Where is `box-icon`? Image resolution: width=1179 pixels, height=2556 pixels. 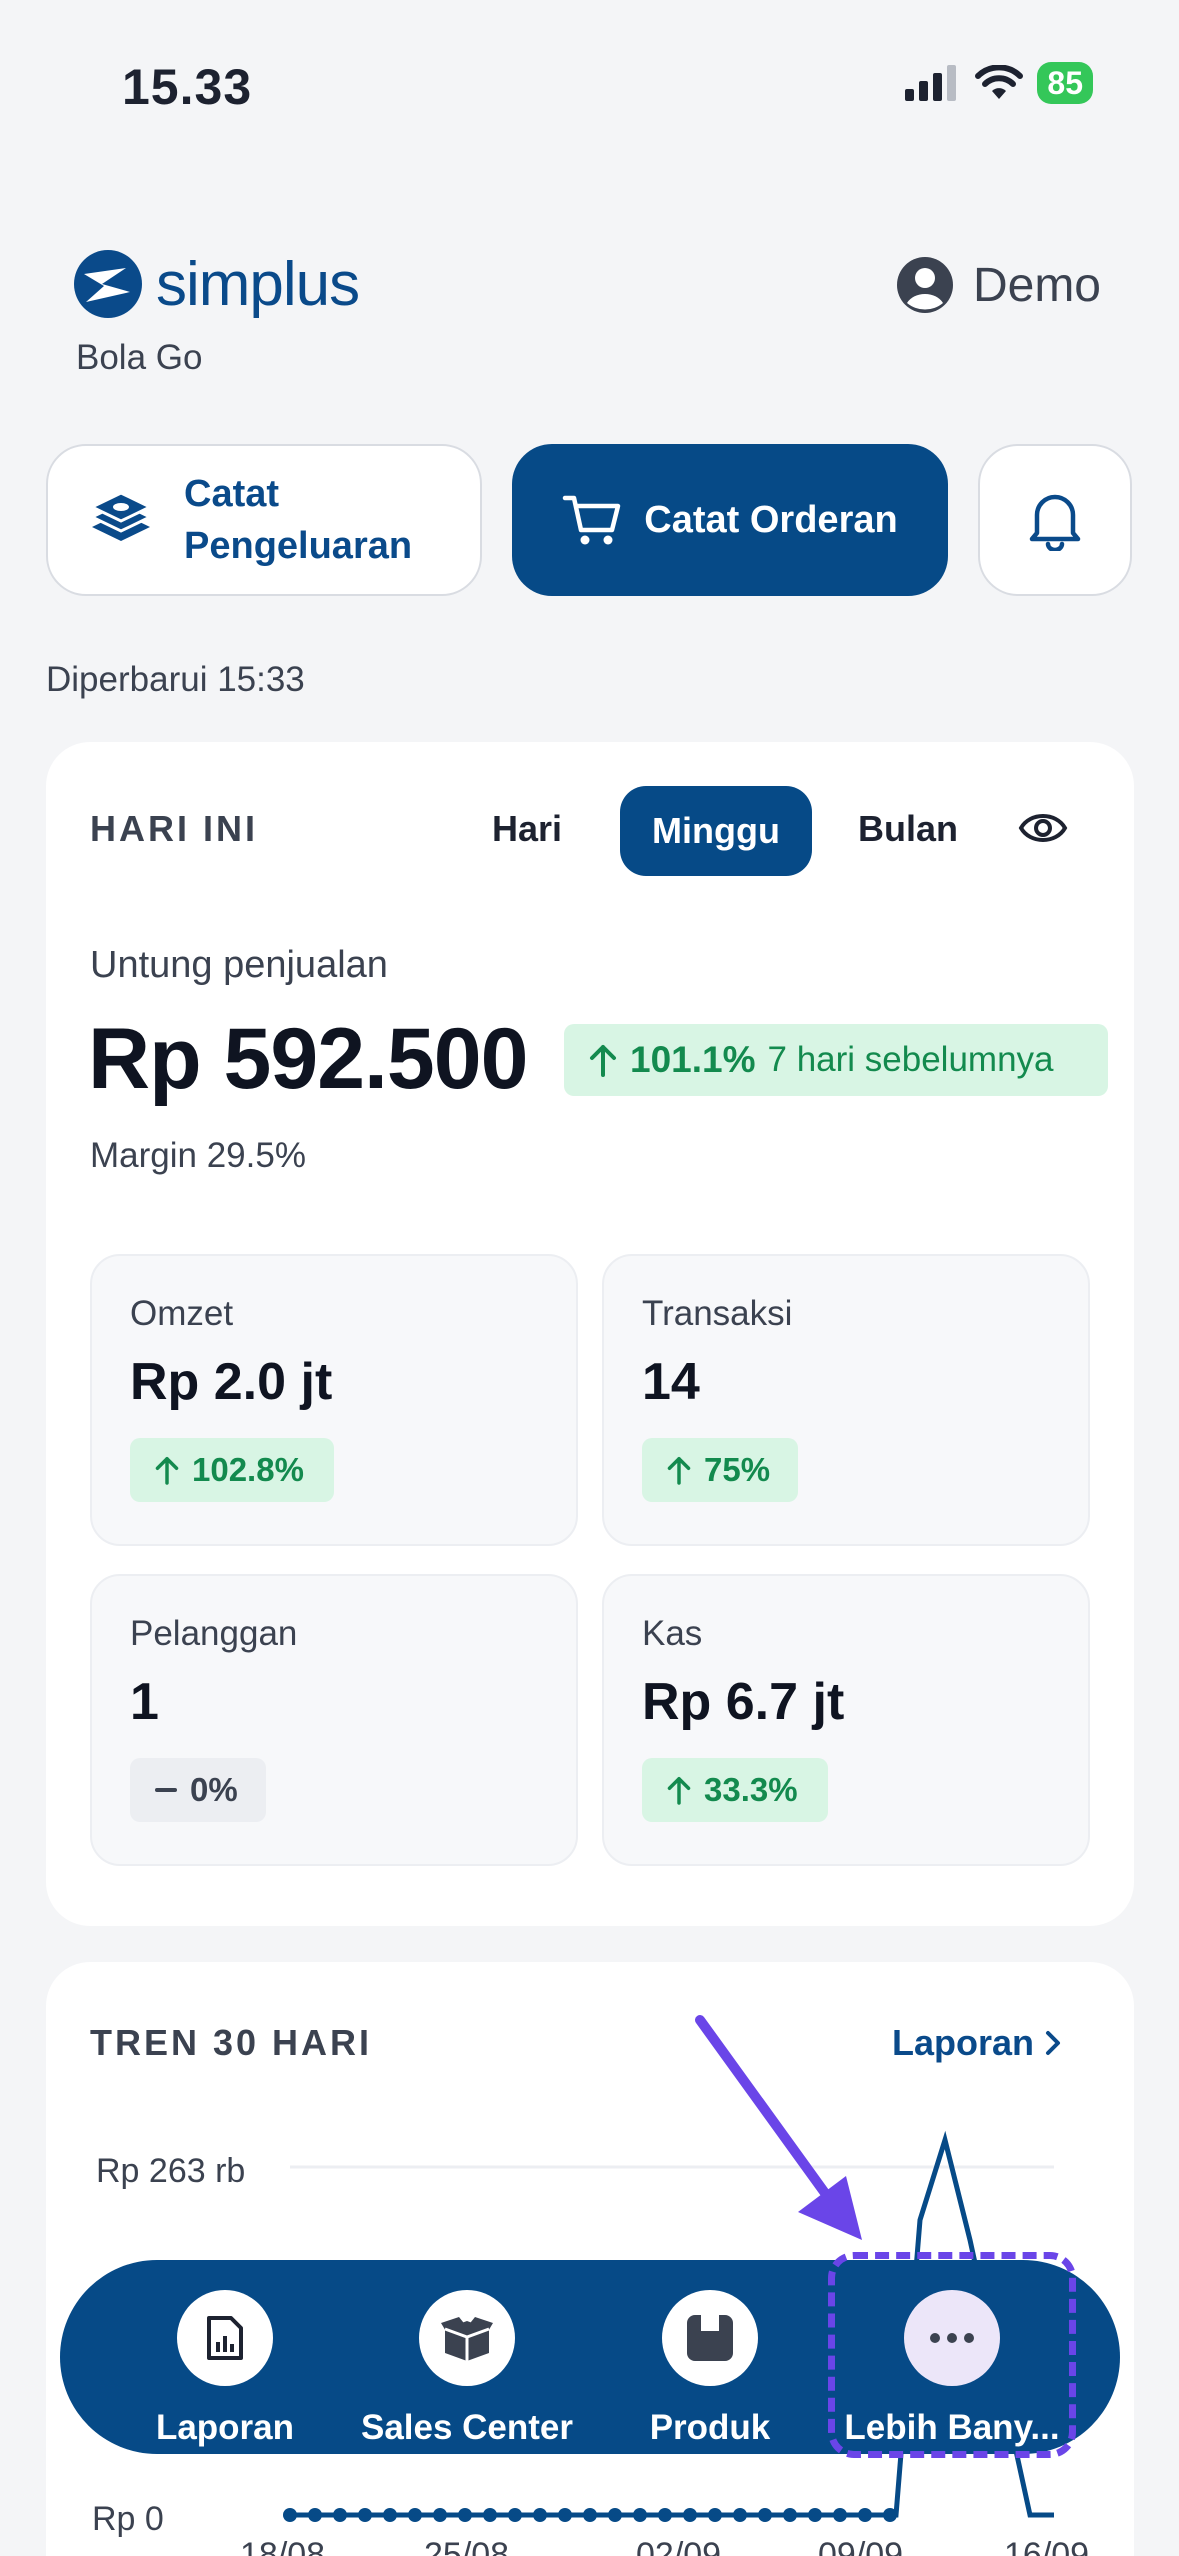 box-icon is located at coordinates (467, 2339).